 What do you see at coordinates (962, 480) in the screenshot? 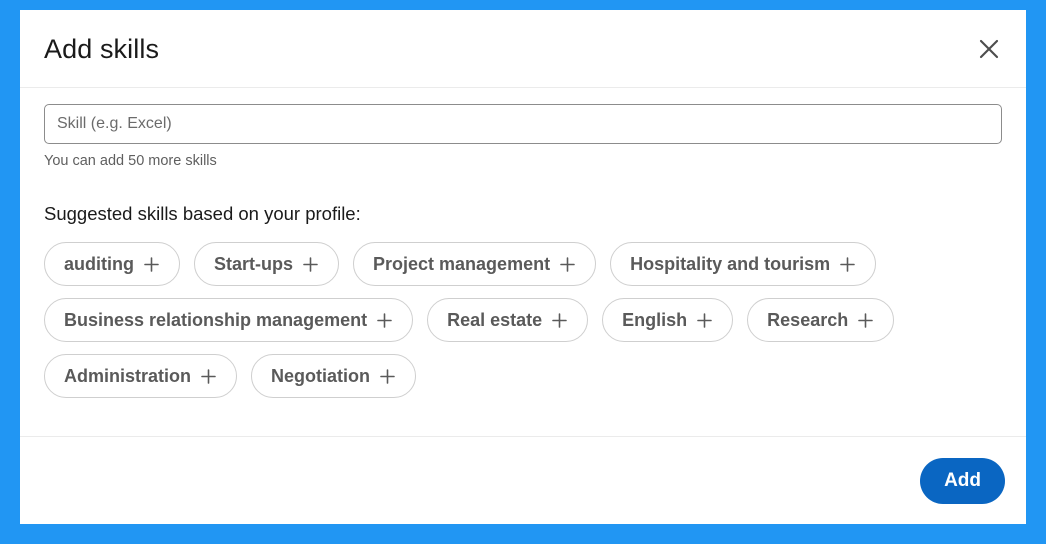
I see `add-button: Add` at bounding box center [962, 480].